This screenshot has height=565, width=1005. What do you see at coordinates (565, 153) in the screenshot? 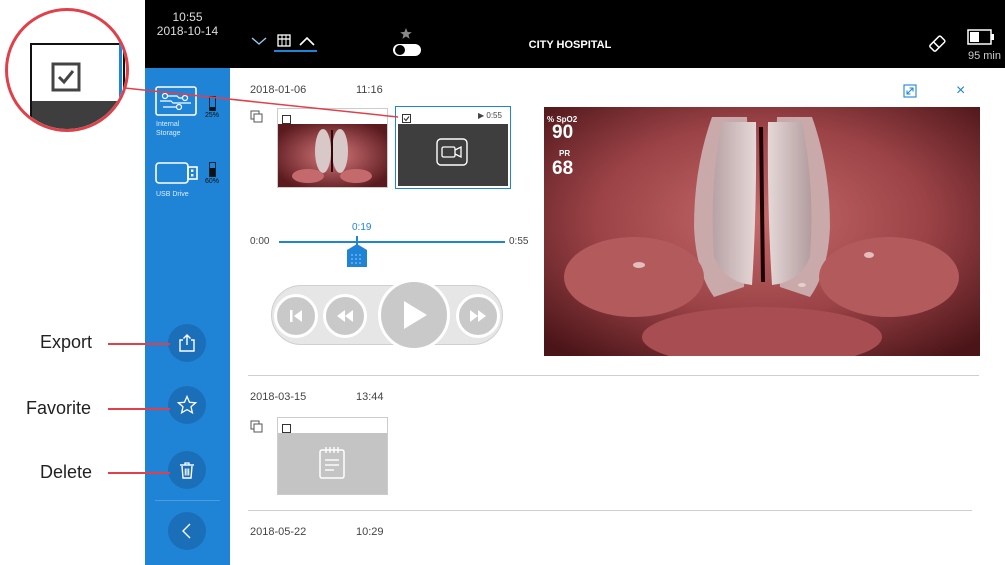
I see `pr-label: PR` at bounding box center [565, 153].